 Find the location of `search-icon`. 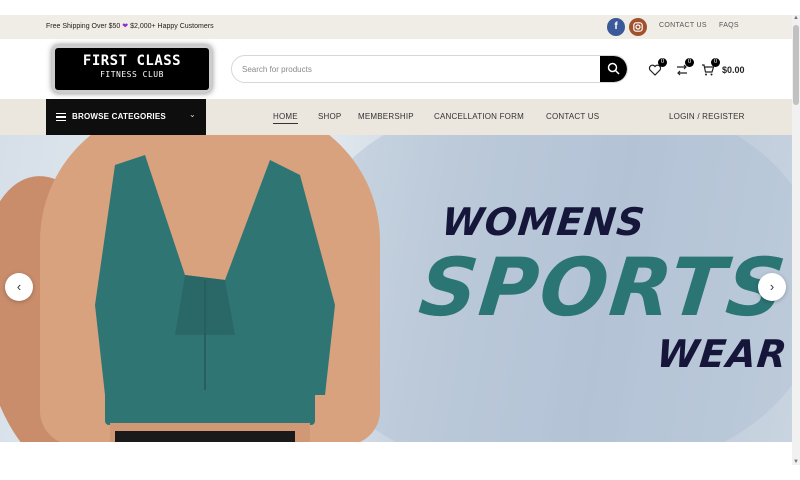

search-icon is located at coordinates (613, 68).